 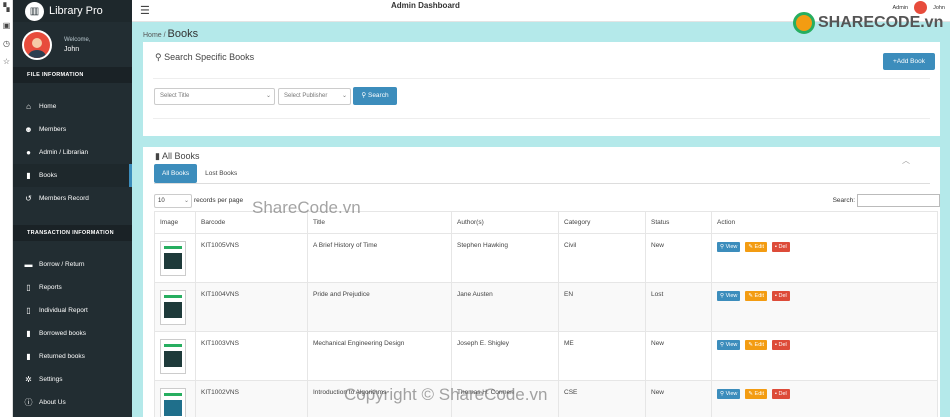 What do you see at coordinates (909, 61) in the screenshot?
I see `add-book-button: +Add Book` at bounding box center [909, 61].